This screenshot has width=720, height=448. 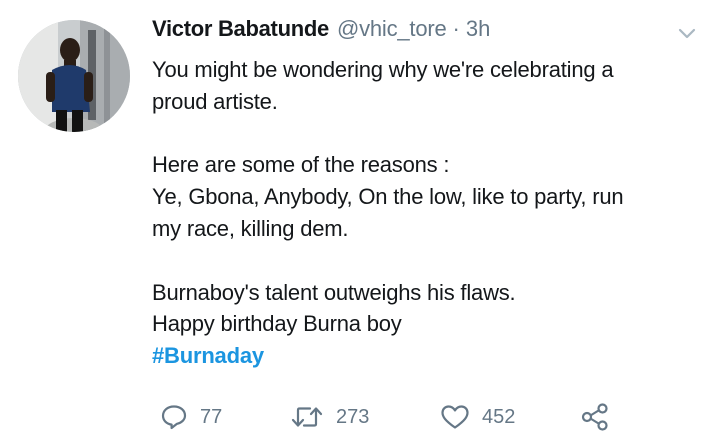 I want to click on tweet-line: proud artiste., so click(x=215, y=101).